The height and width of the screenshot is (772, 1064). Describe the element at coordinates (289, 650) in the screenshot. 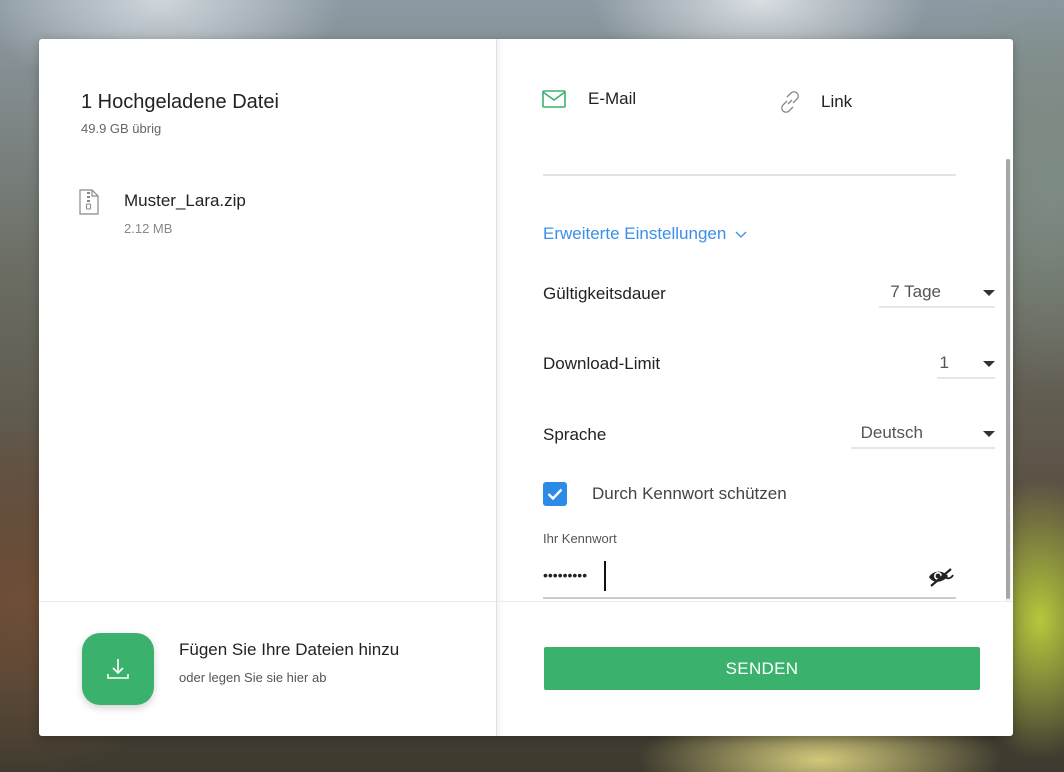

I see `add-files-title: Fügen Sie Ihre Dateien hinzu` at that location.